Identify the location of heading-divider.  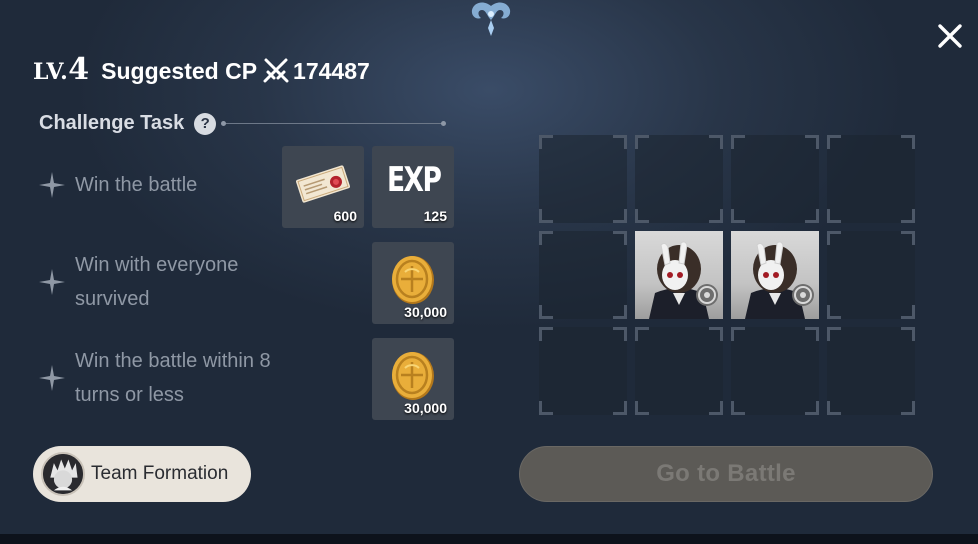
(334, 123).